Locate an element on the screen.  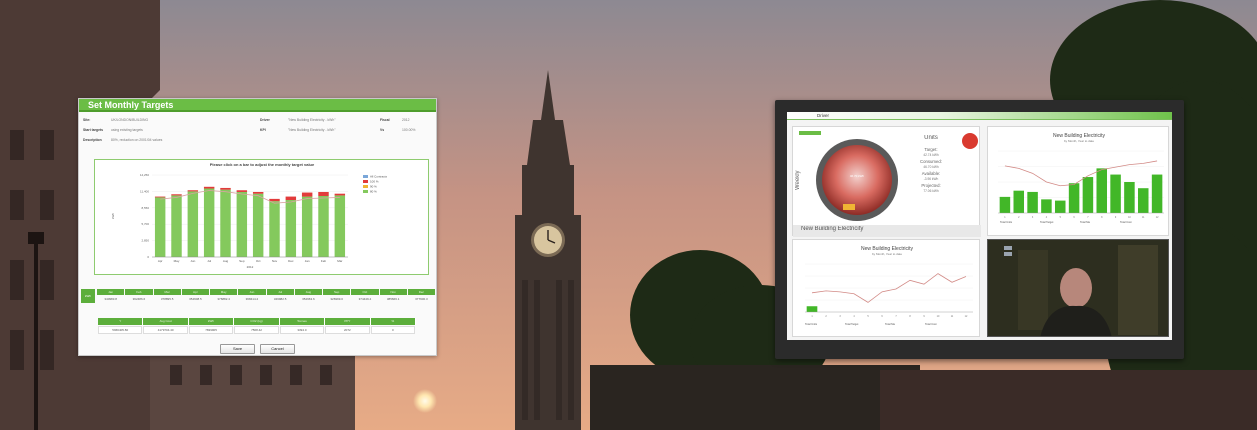
x-tick-label: 10 is located at coordinates (938, 316).